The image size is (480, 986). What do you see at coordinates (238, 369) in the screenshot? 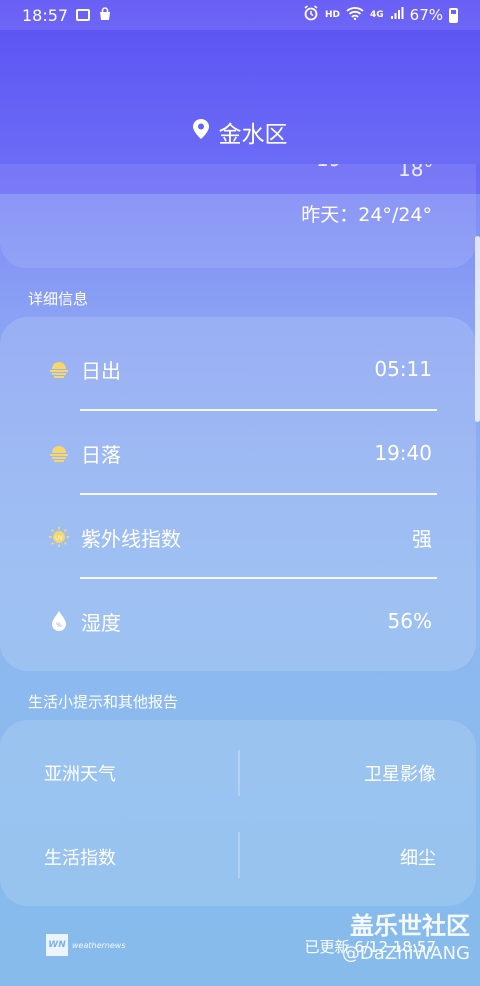
I see `detail-row-sunrise: 日出 05:11` at bounding box center [238, 369].